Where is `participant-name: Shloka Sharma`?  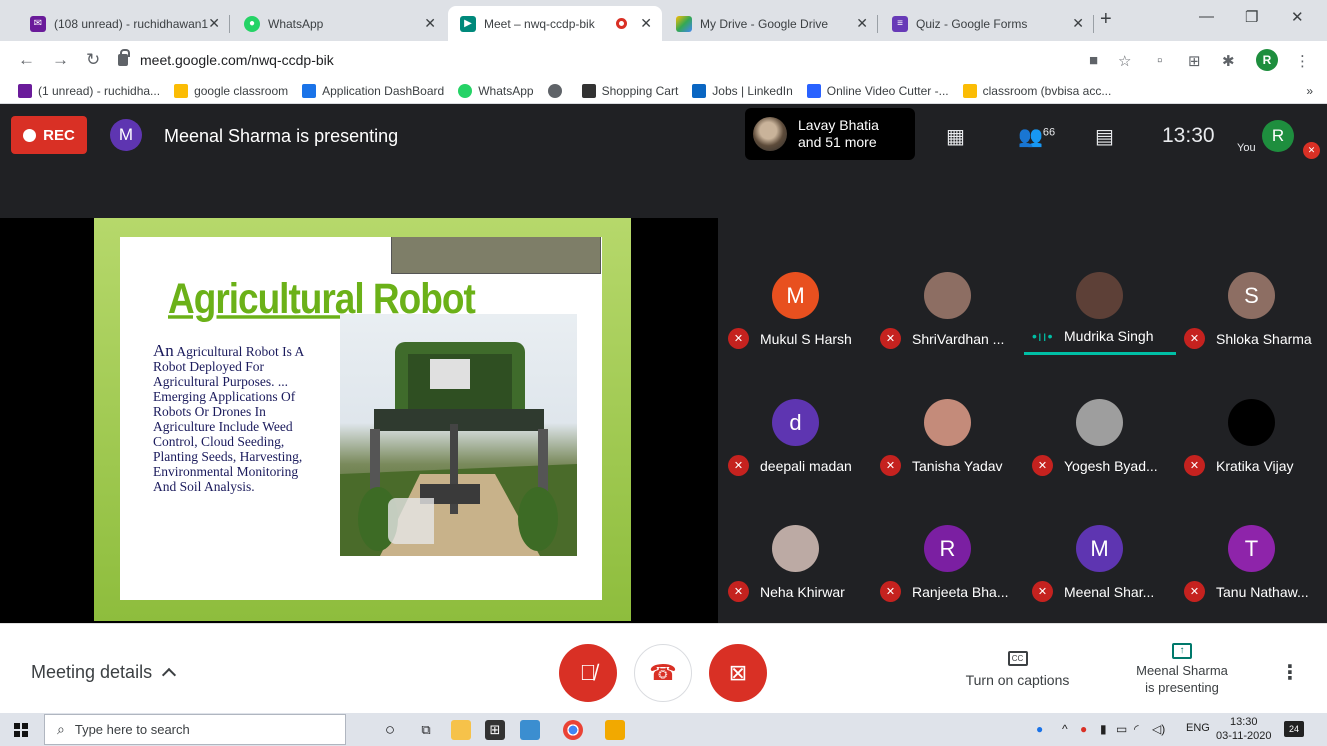
participant-name: Shloka Sharma is located at coordinates (1264, 338).